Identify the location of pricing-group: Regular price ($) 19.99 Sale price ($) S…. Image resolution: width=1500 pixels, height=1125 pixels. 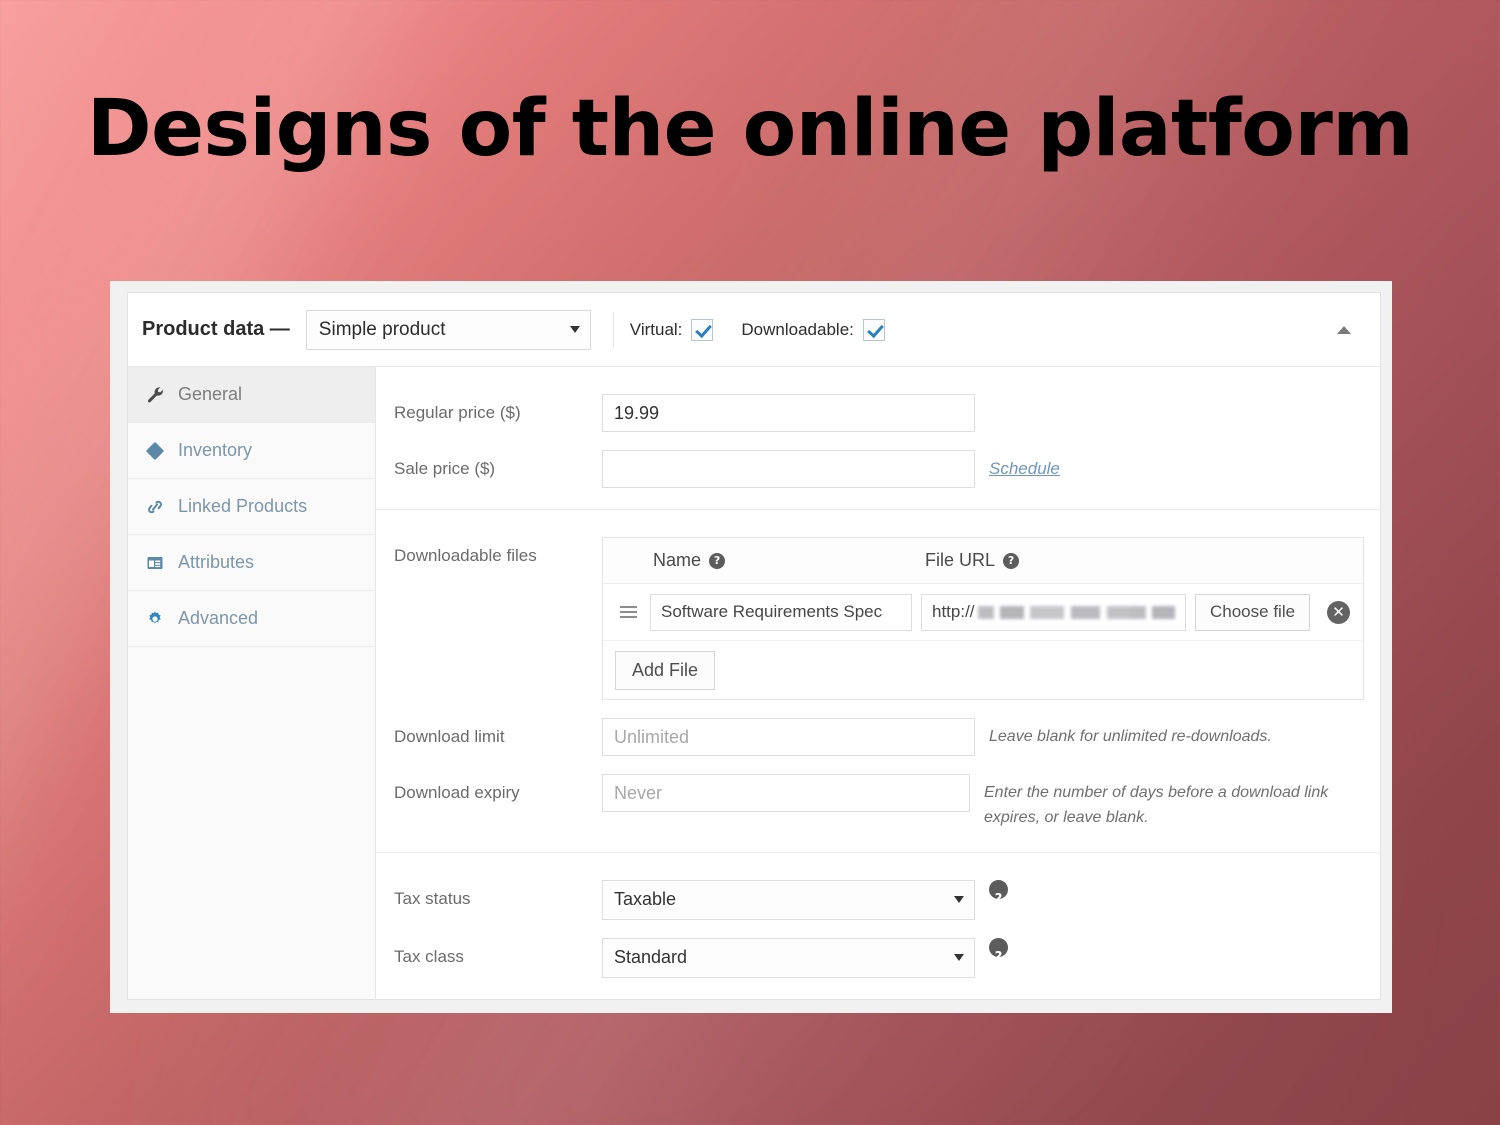
(878, 438).